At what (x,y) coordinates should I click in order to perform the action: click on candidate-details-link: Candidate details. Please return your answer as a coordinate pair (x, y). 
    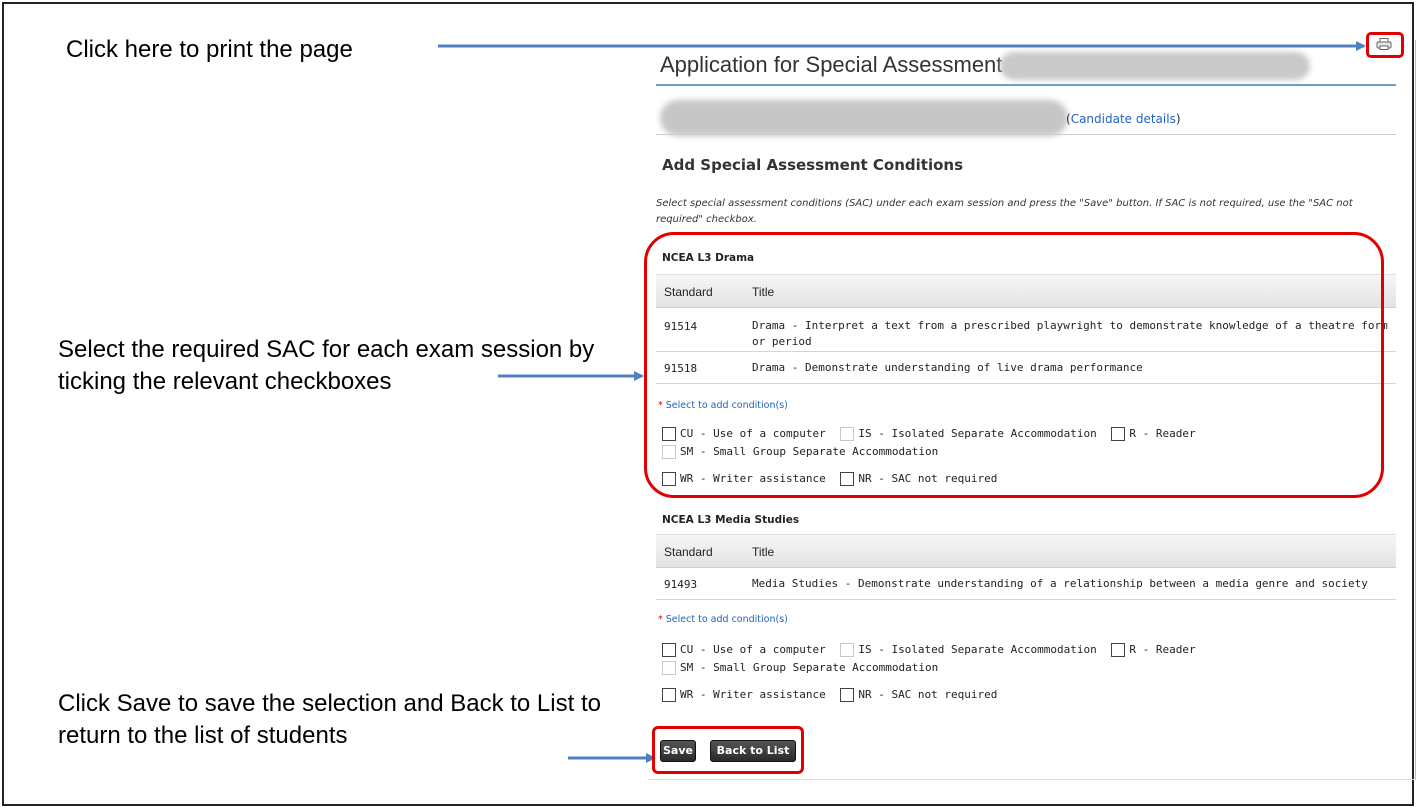
    Looking at the image, I should click on (1123, 119).